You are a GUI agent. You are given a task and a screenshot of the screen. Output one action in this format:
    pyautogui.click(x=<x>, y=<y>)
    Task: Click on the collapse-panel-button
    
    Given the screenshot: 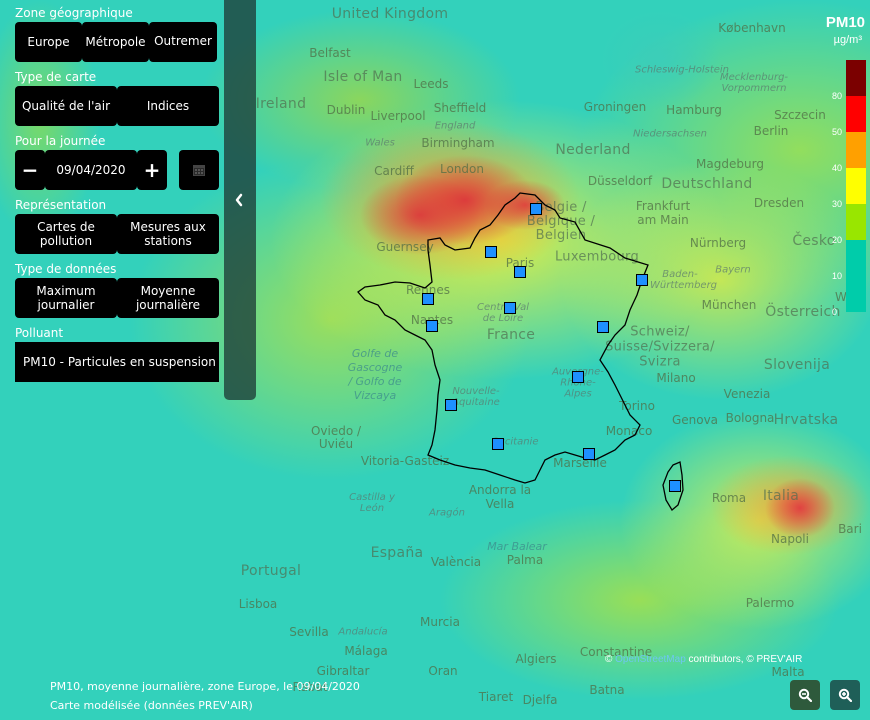 What is the action you would take?
    pyautogui.click(x=240, y=200)
    